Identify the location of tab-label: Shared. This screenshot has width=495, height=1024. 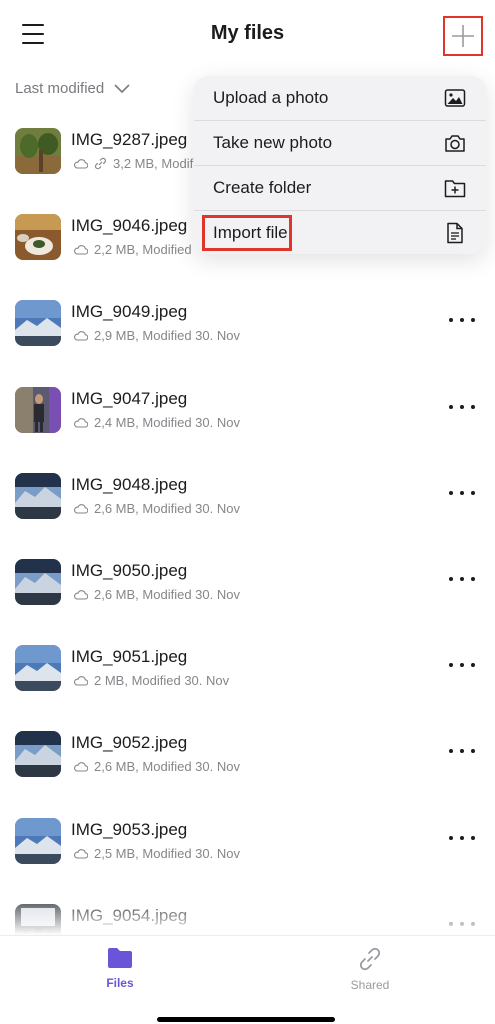
(370, 985).